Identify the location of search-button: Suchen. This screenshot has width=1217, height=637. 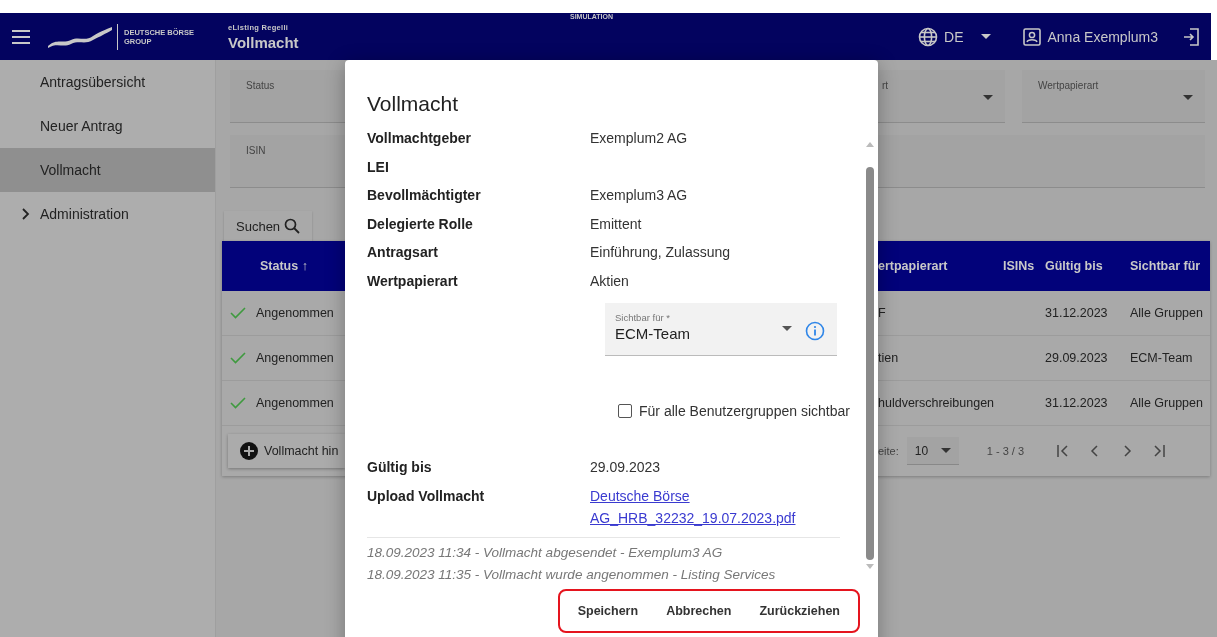
(268, 226).